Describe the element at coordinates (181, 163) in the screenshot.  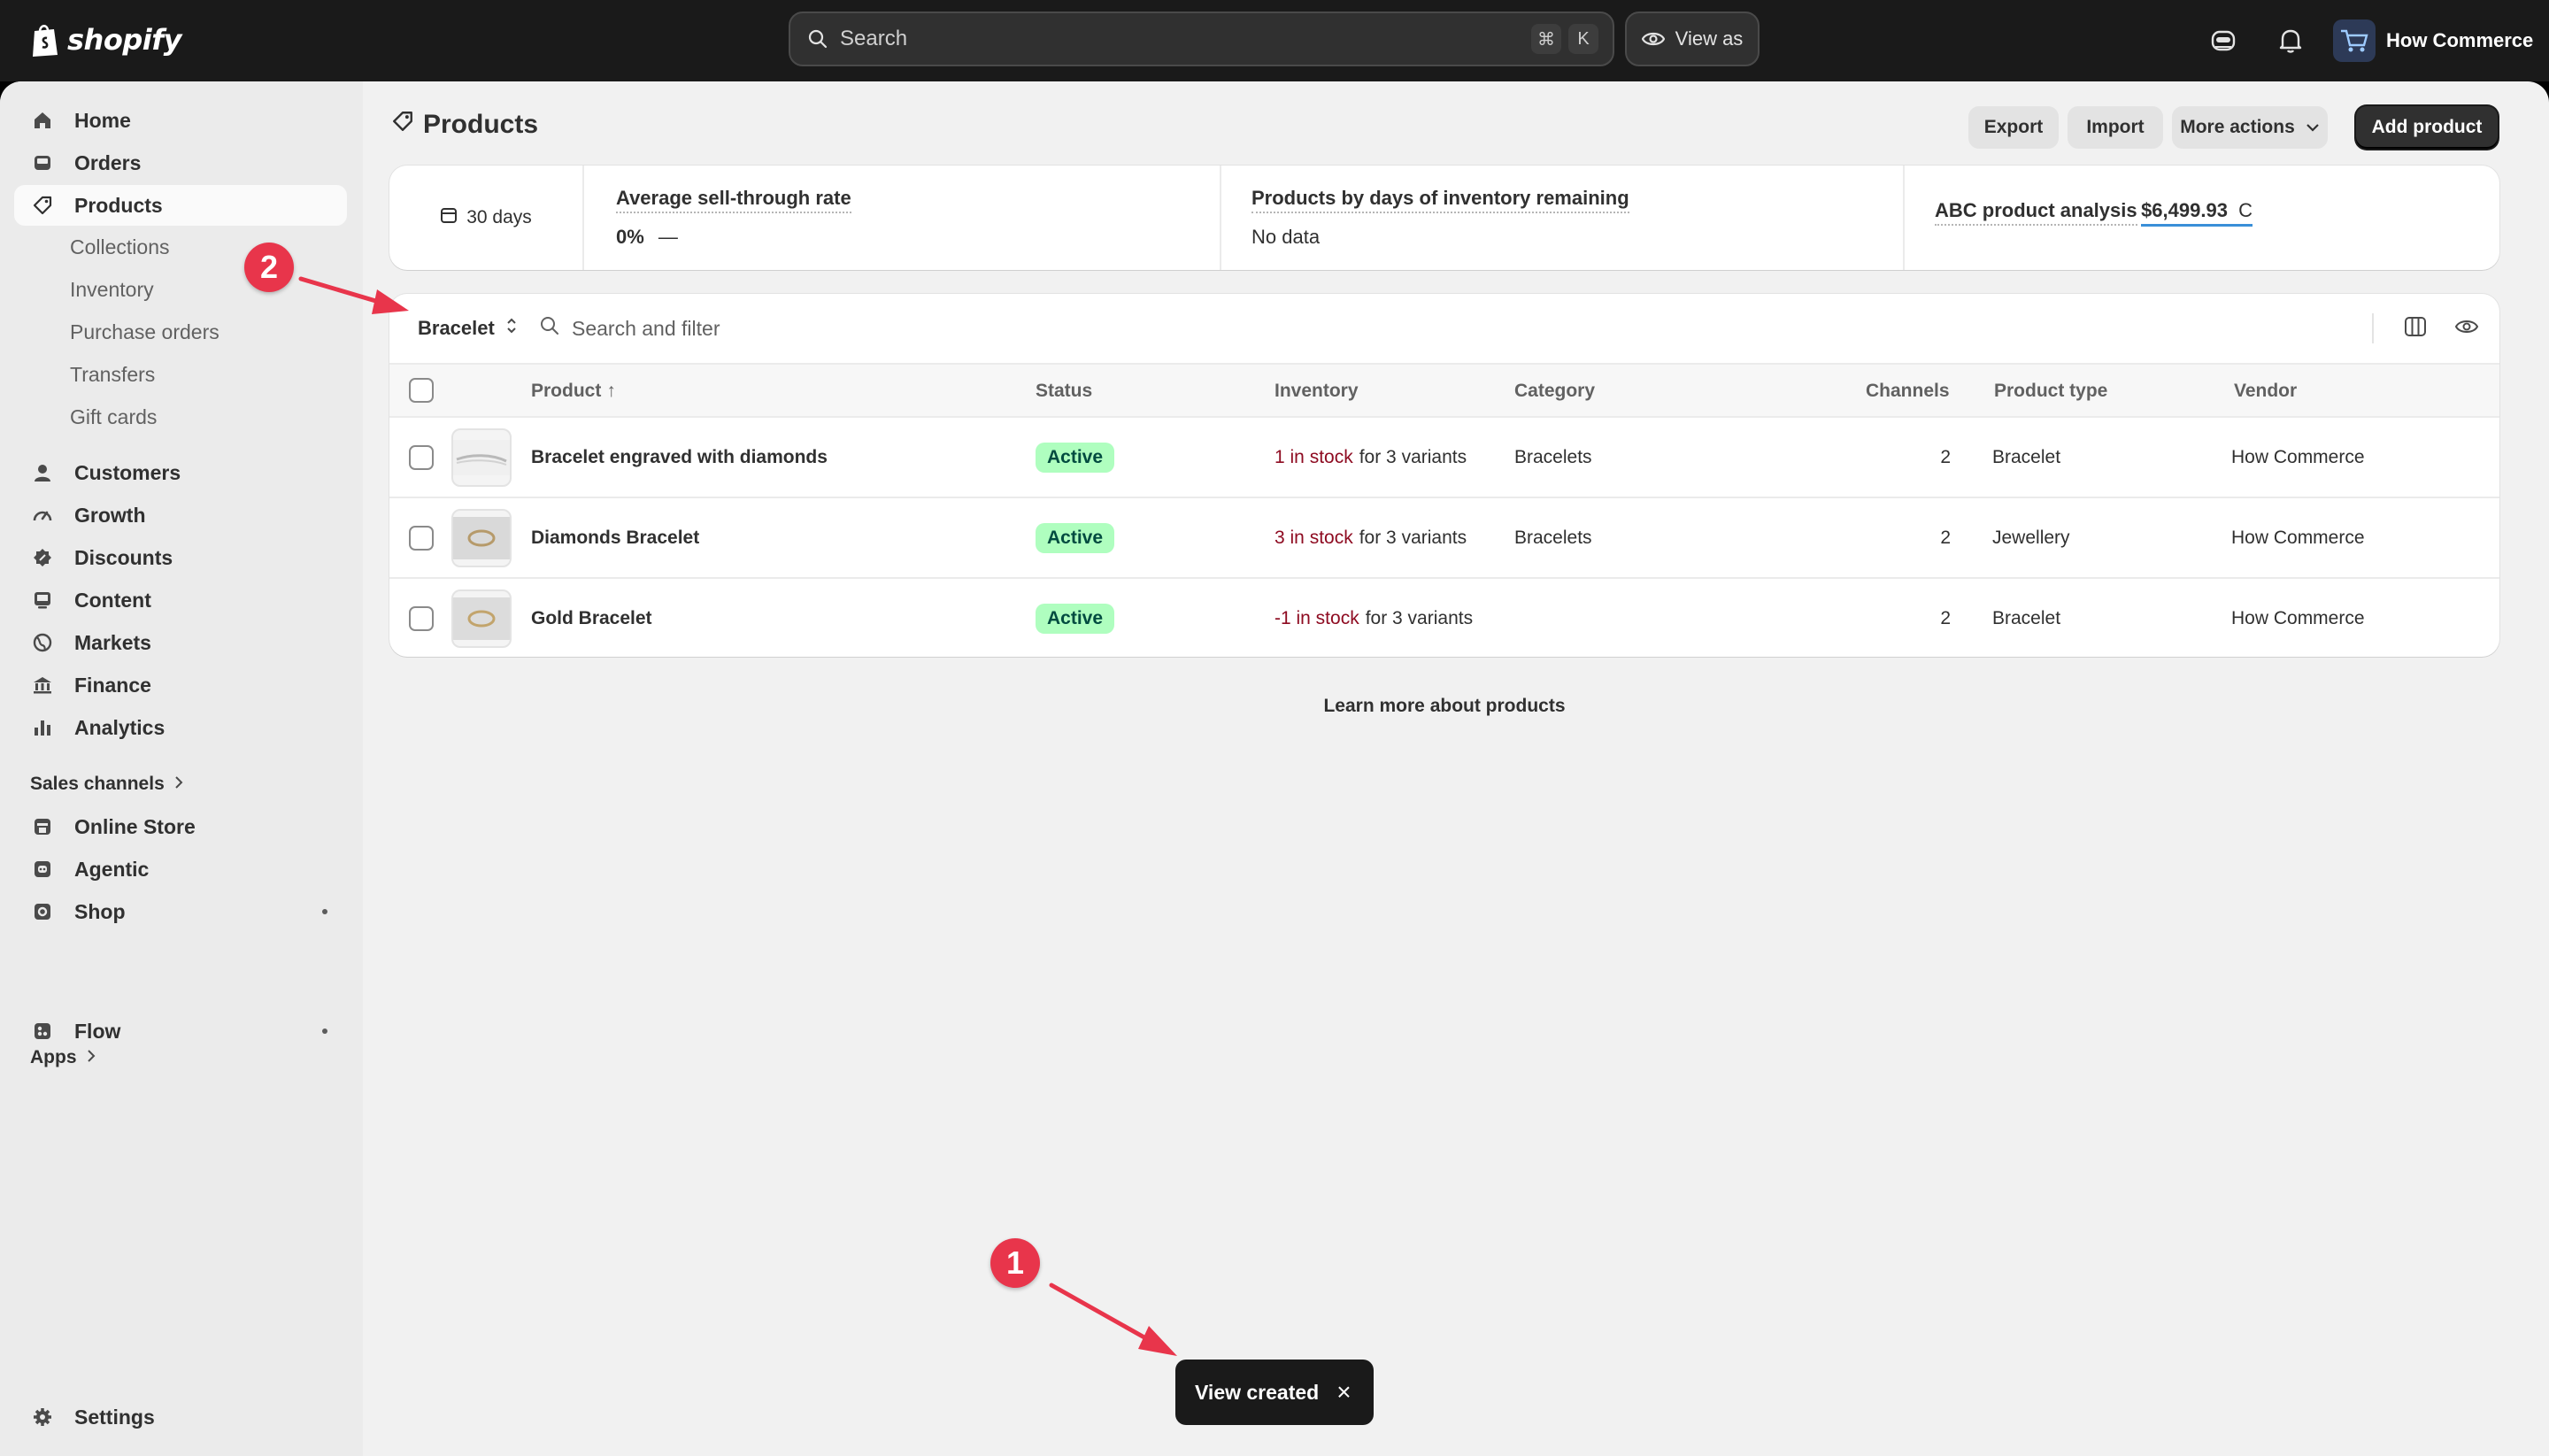
I see `sidebar-item-orders: Orders` at that location.